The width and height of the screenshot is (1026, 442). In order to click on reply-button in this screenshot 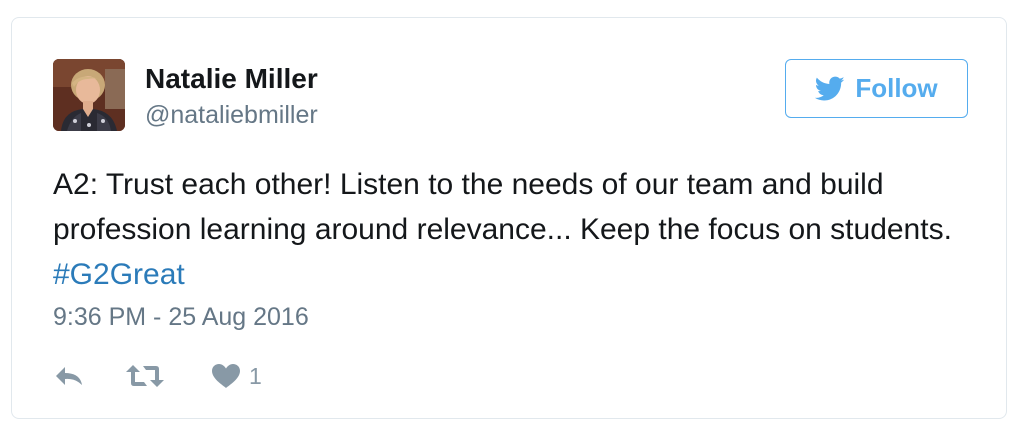, I will do `click(69, 376)`.